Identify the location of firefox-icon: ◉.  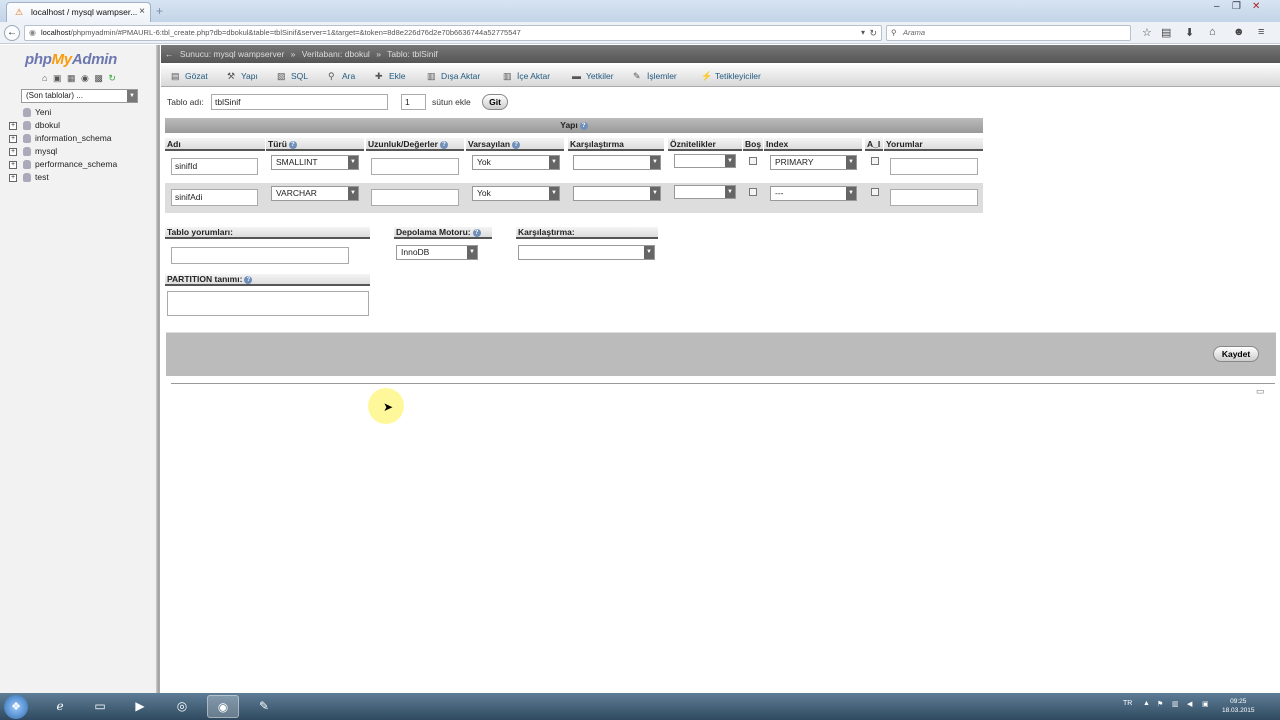
(223, 706).